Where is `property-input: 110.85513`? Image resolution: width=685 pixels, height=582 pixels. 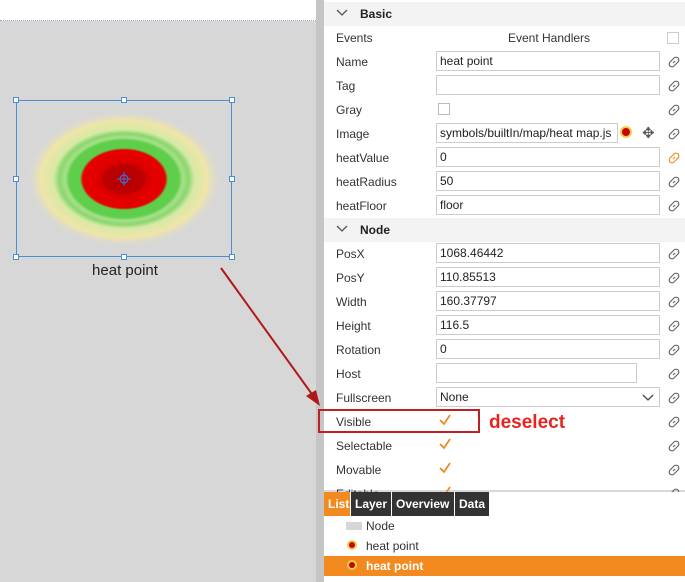 property-input: 110.85513 is located at coordinates (548, 277).